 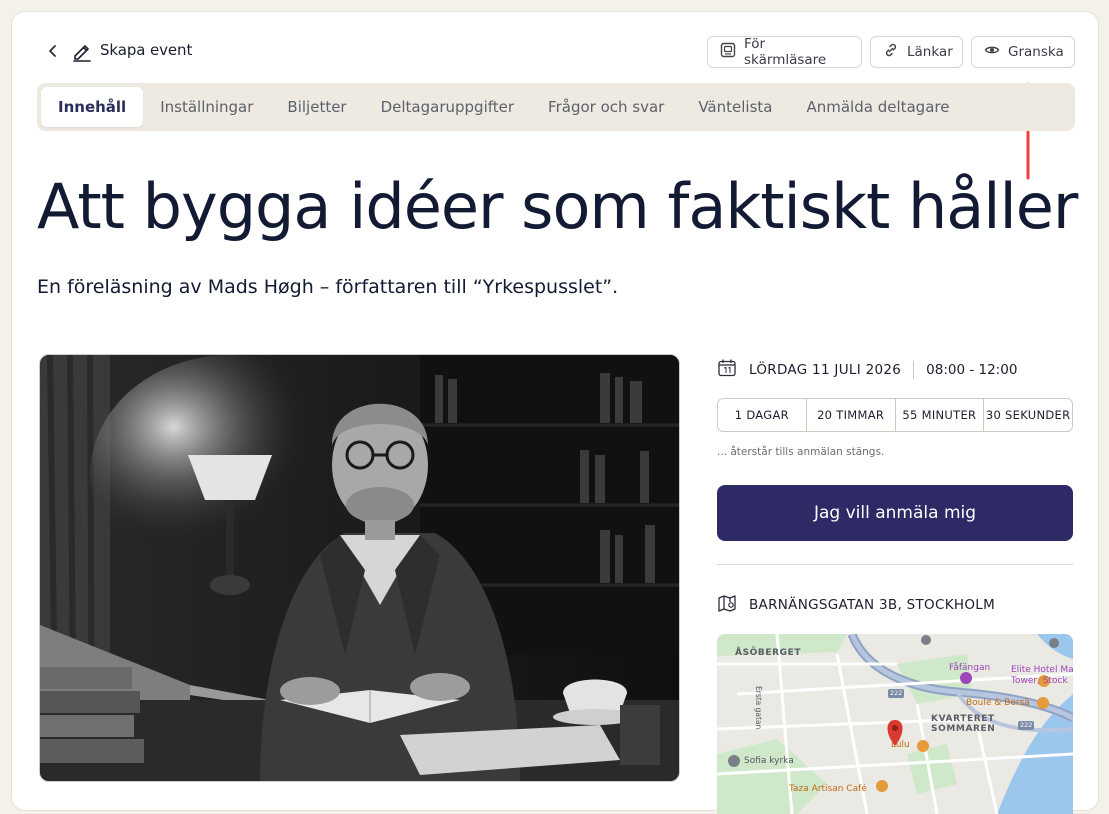 I want to click on calendar-icon, so click(x=727, y=370).